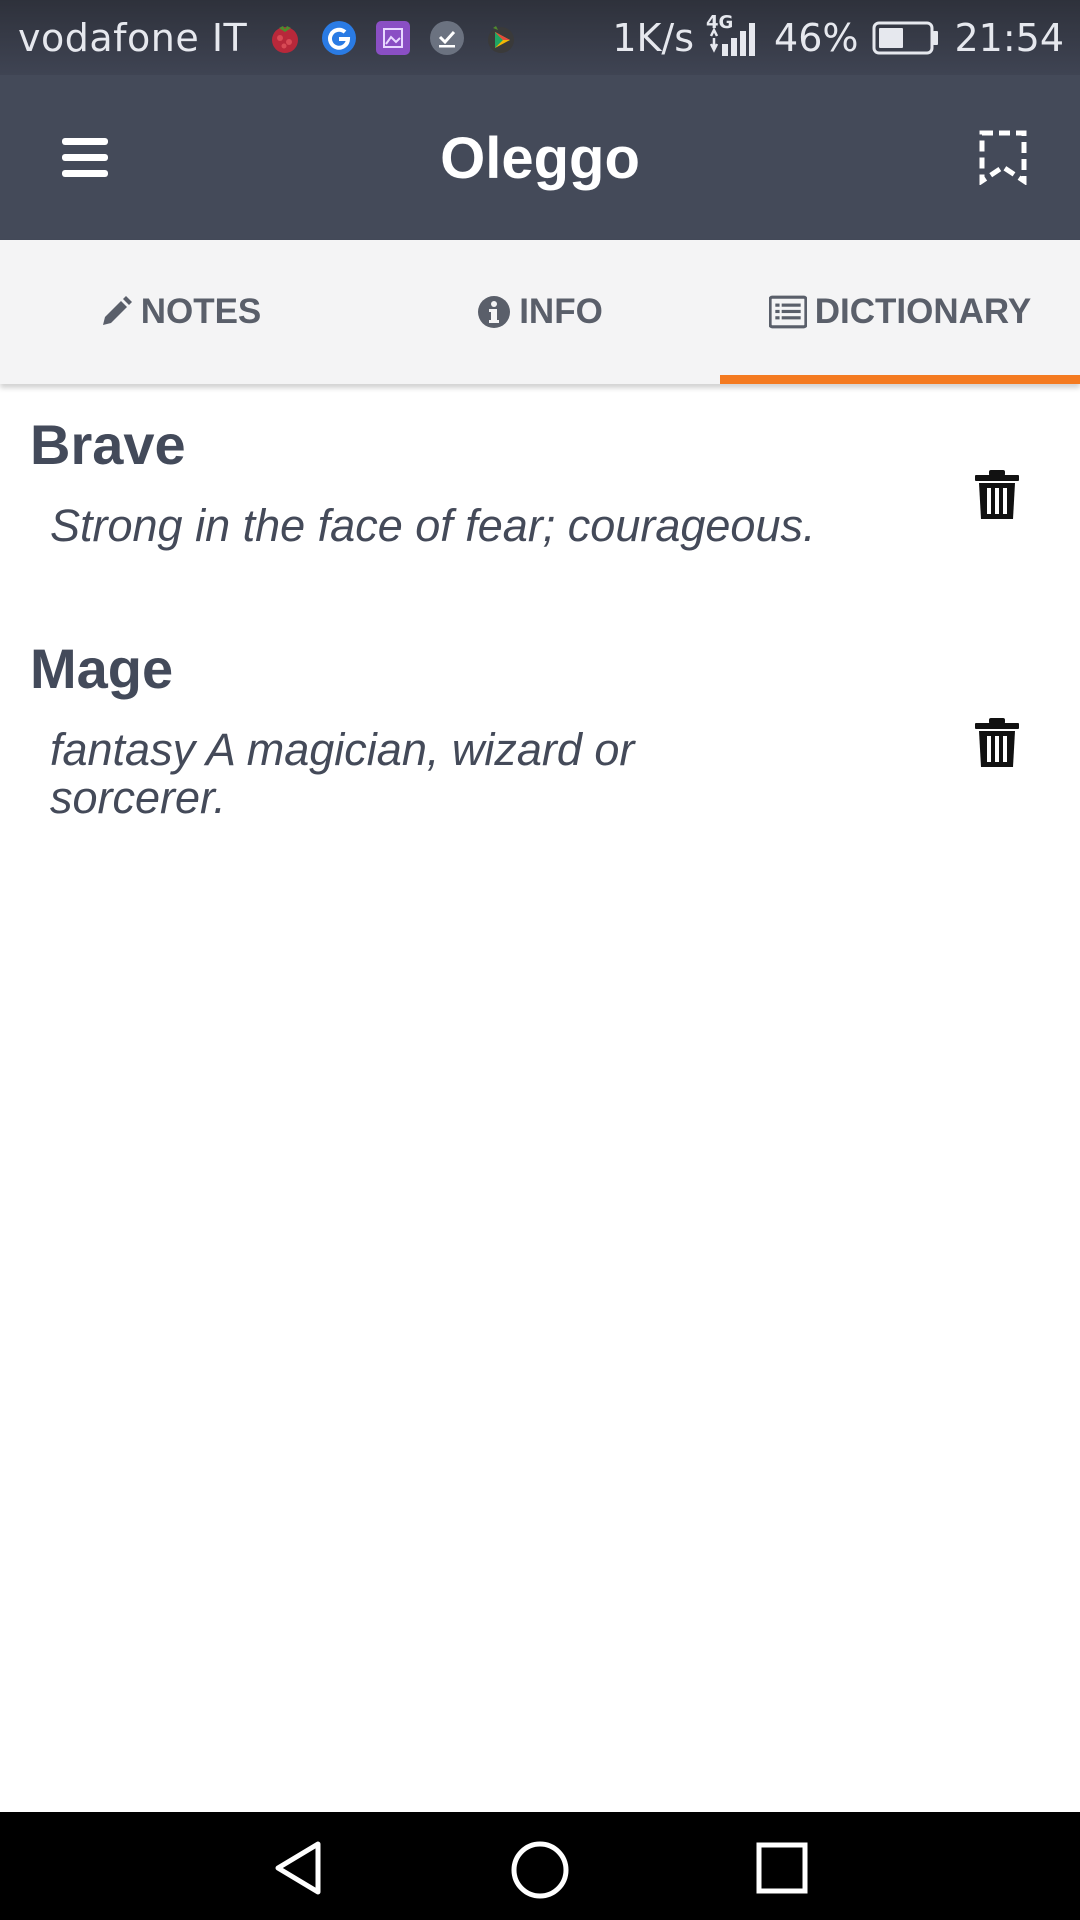 This screenshot has width=1080, height=1920. I want to click on entry-definition: Strong in the face of fear; courageous., so click(433, 525).